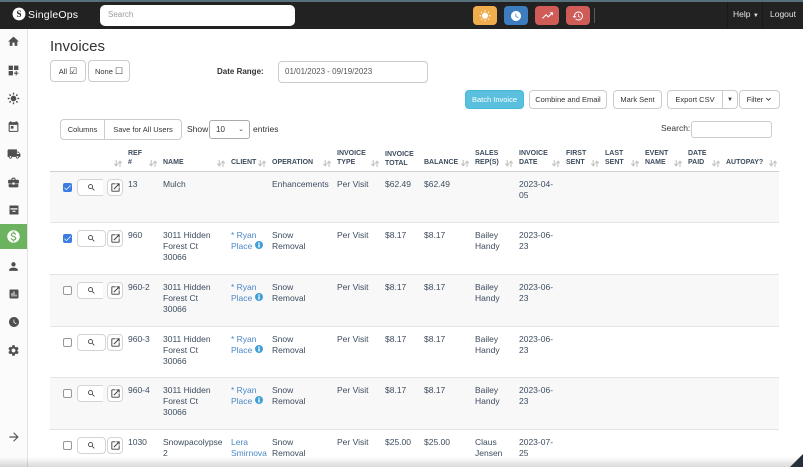 The width and height of the screenshot is (803, 467). What do you see at coordinates (18, 14) in the screenshot?
I see `svg-text: S` at bounding box center [18, 14].